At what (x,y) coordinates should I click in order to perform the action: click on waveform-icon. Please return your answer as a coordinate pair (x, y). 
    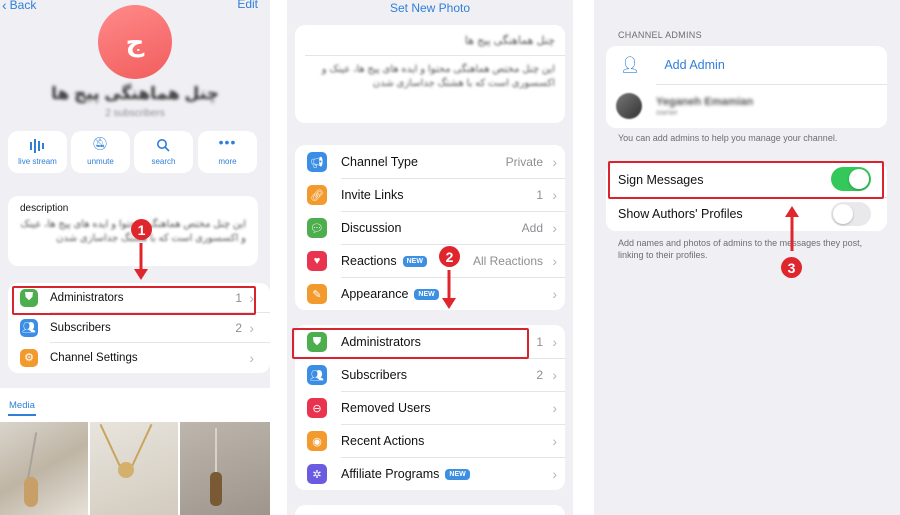
    Looking at the image, I should click on (37, 146).